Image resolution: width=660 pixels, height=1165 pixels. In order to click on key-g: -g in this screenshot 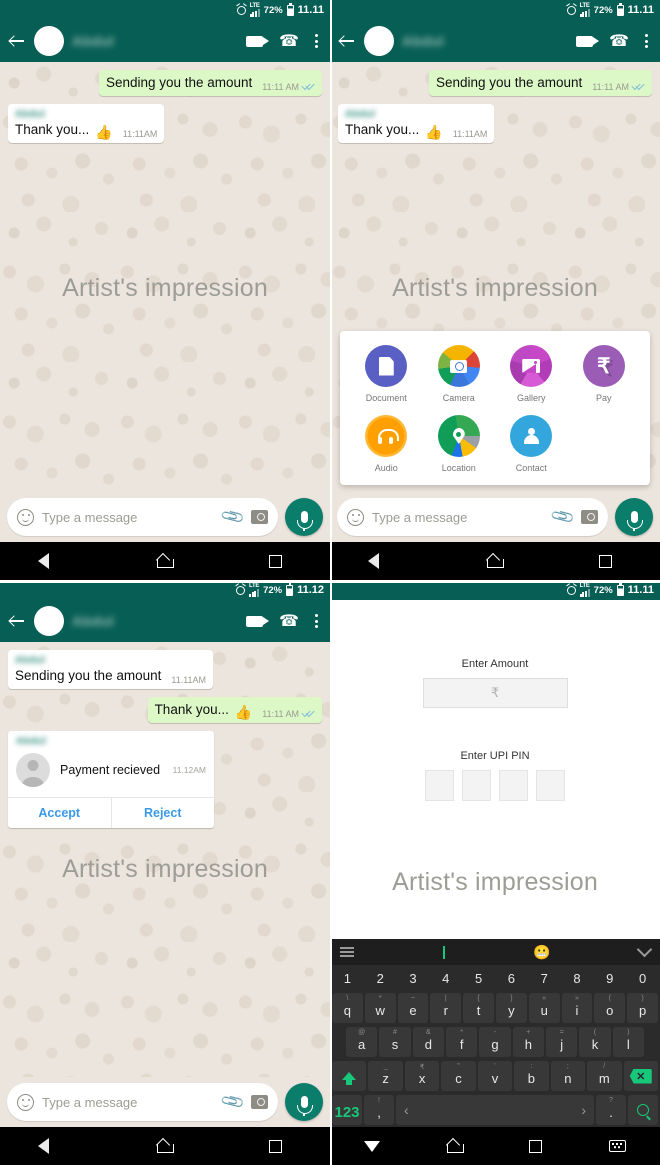, I will do `click(495, 1042)`.